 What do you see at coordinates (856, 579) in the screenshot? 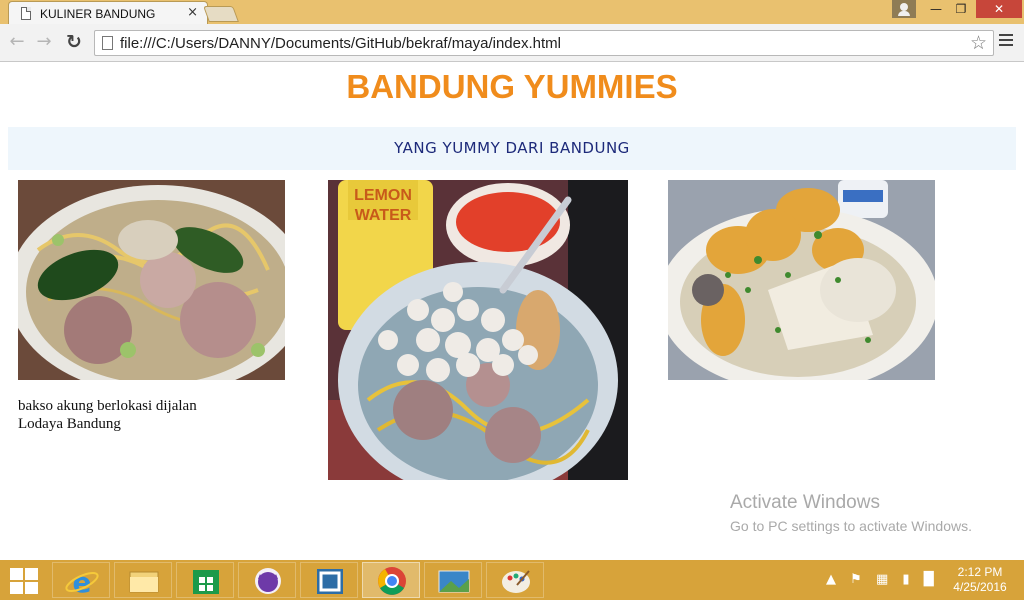
I see `flag-icon: ⚑` at bounding box center [856, 579].